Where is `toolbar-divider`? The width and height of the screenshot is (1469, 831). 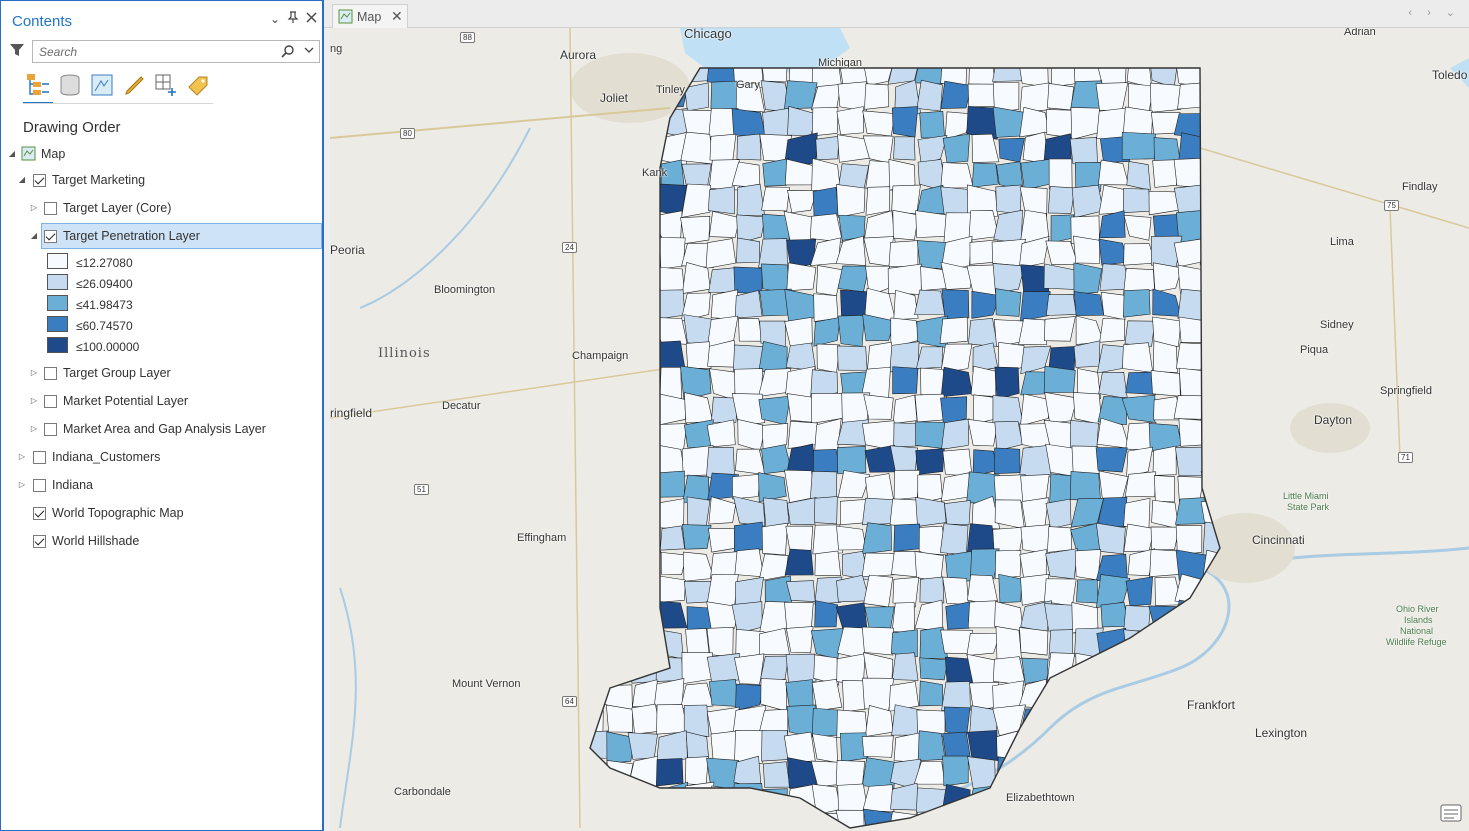
toolbar-divider is located at coordinates (118, 103).